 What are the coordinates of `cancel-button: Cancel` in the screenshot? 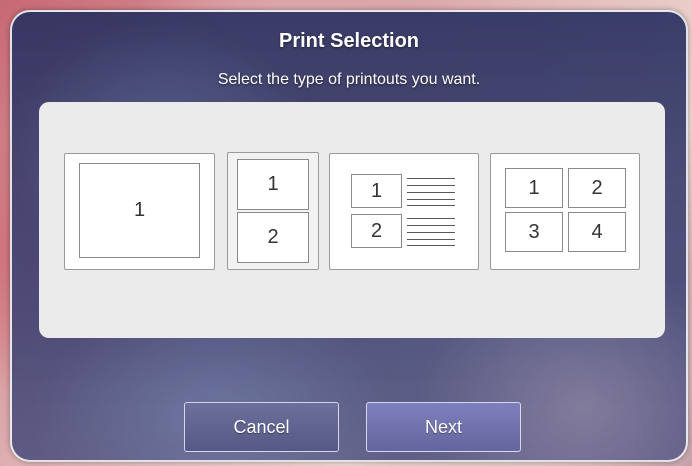 It's located at (261, 427).